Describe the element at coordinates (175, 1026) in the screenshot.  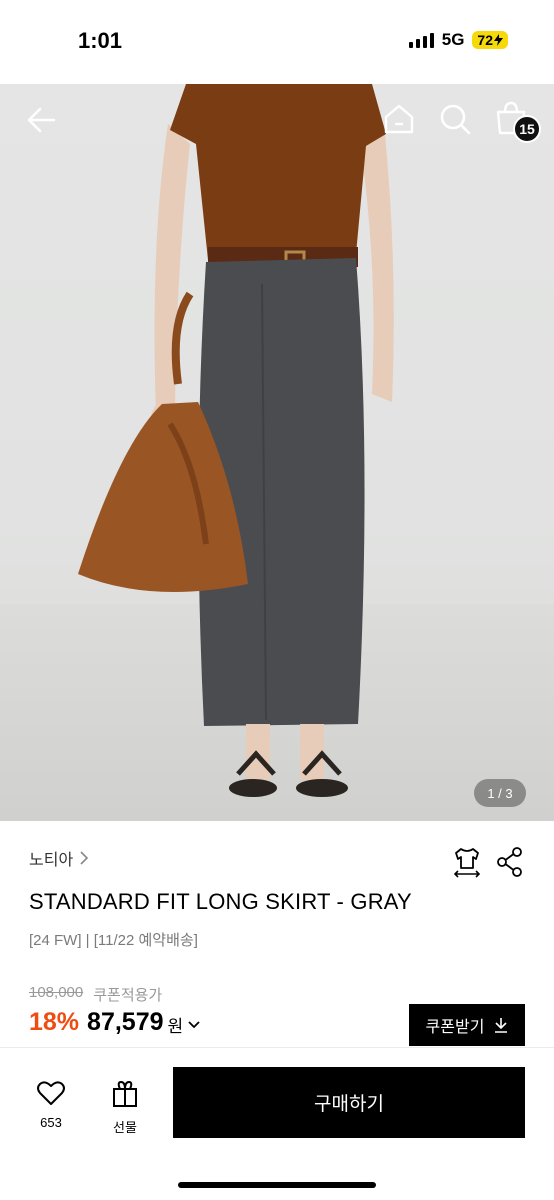
I see `currency-unit: 원` at that location.